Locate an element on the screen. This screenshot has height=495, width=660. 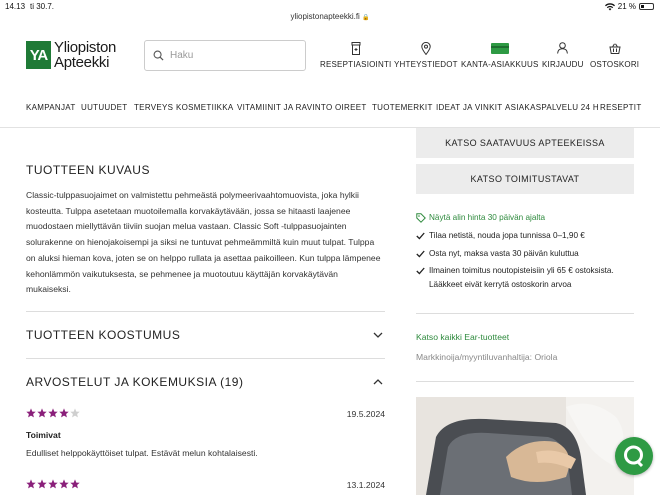
lowest-price-text: Näytä alin hinta 30 päivän ajalta is located at coordinates (487, 217).